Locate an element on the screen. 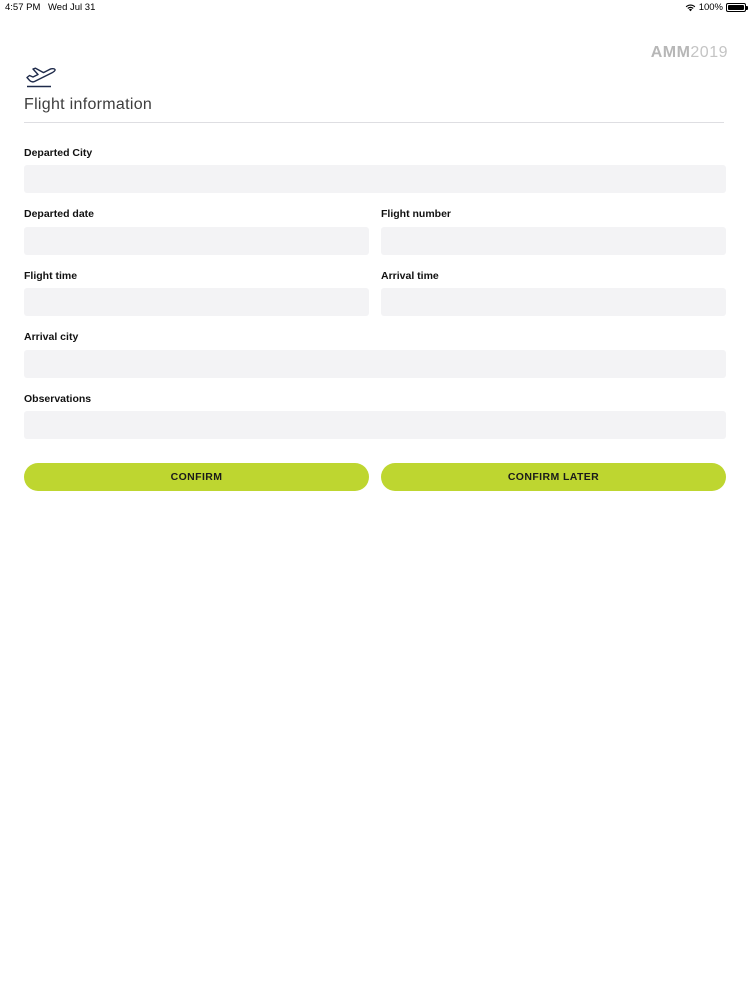 The height and width of the screenshot is (1000, 750). departed-date-input is located at coordinates (196, 241).